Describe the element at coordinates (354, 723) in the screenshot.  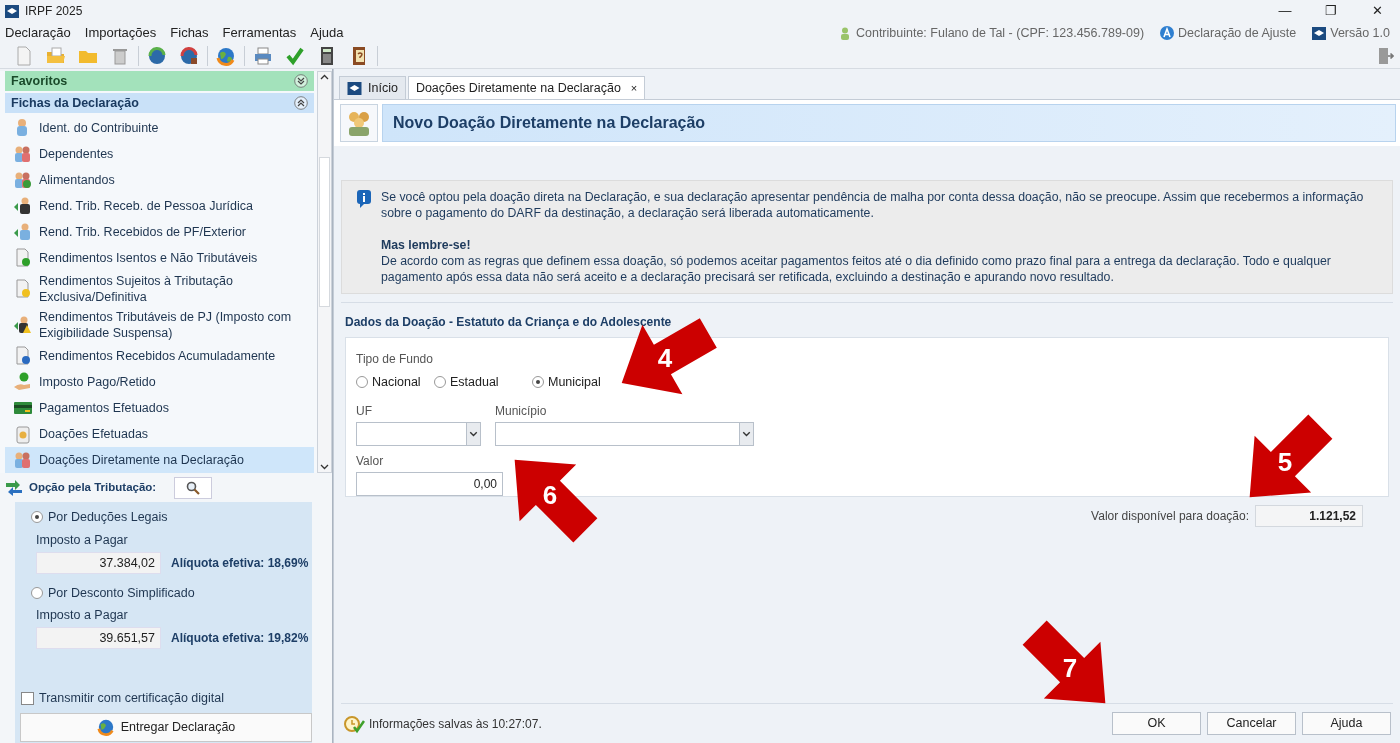
I see `clock-check-icon` at that location.